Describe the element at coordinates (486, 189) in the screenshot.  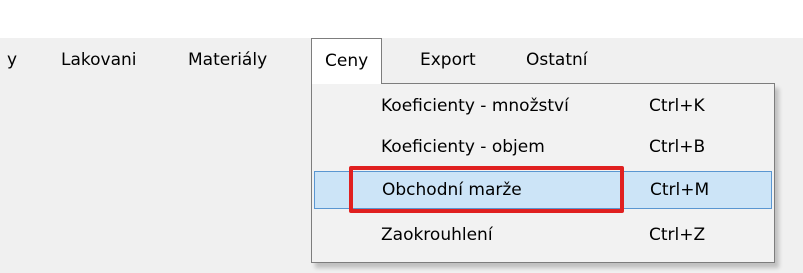
I see `annotation-highlight-box` at that location.